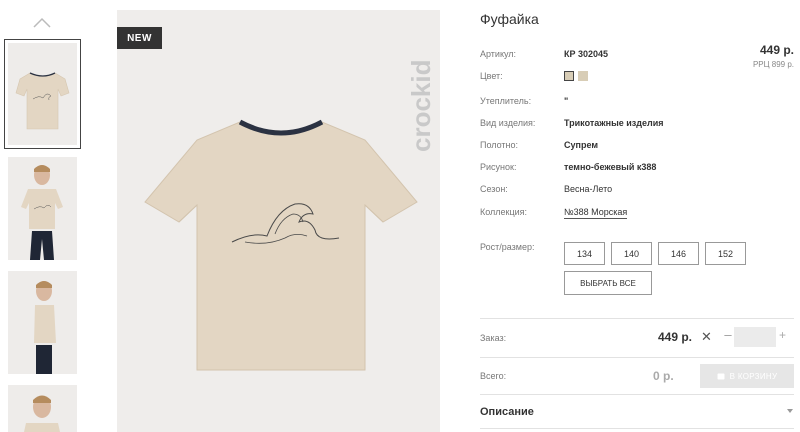 The image size is (800, 432). I want to click on boy-side-thumbnail-image, so click(45, 327).